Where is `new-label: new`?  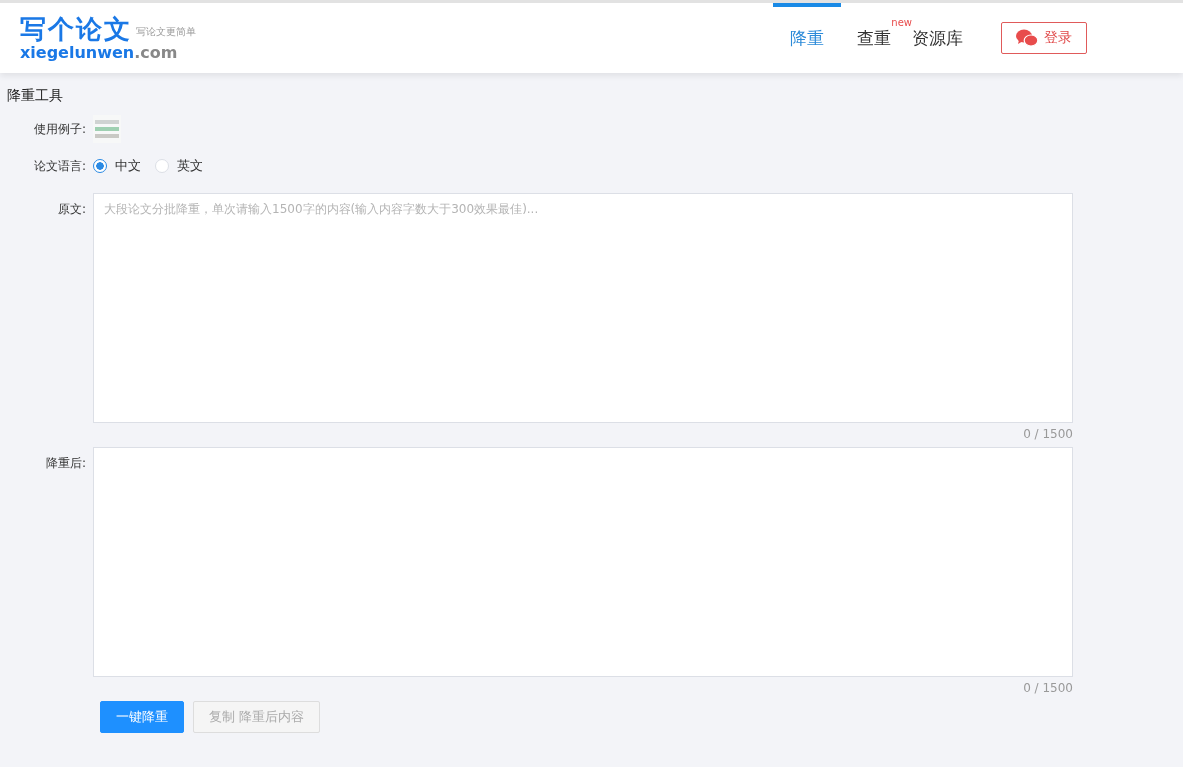
new-label: new is located at coordinates (901, 23).